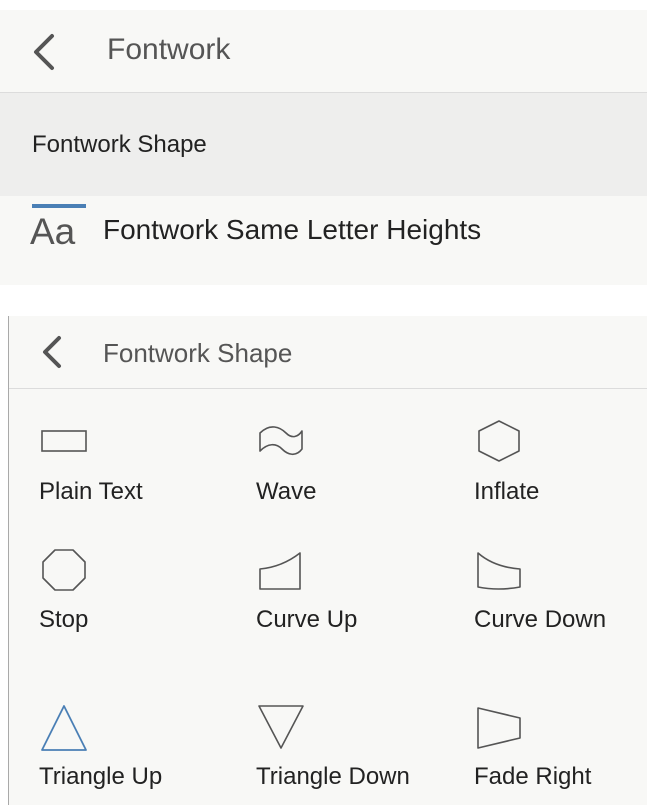 Image resolution: width=647 pixels, height=805 pixels. I want to click on shape-label: Curve Up, so click(307, 619).